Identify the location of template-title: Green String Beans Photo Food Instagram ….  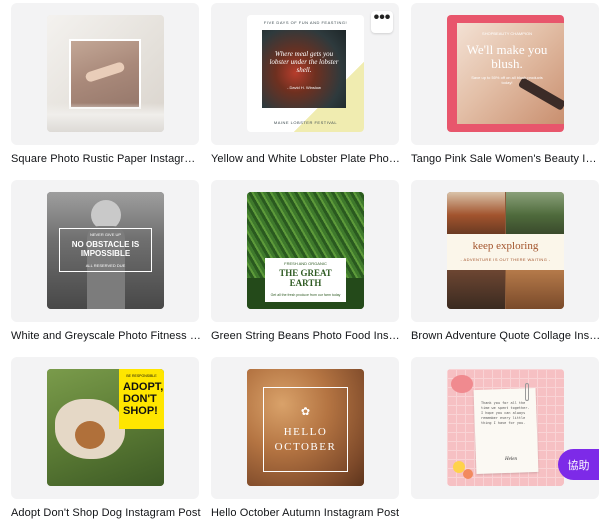
(306, 336).